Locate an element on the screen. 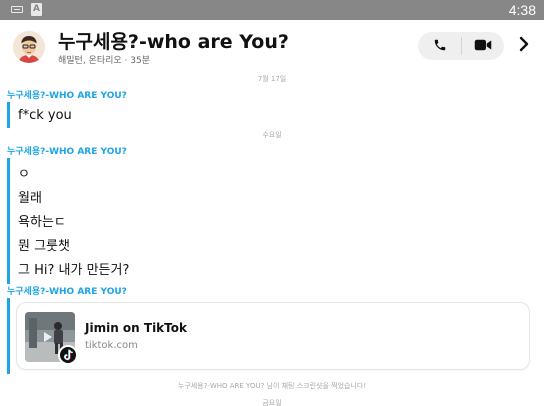 The width and height of the screenshot is (544, 406). video-camera-icon is located at coordinates (483, 46).